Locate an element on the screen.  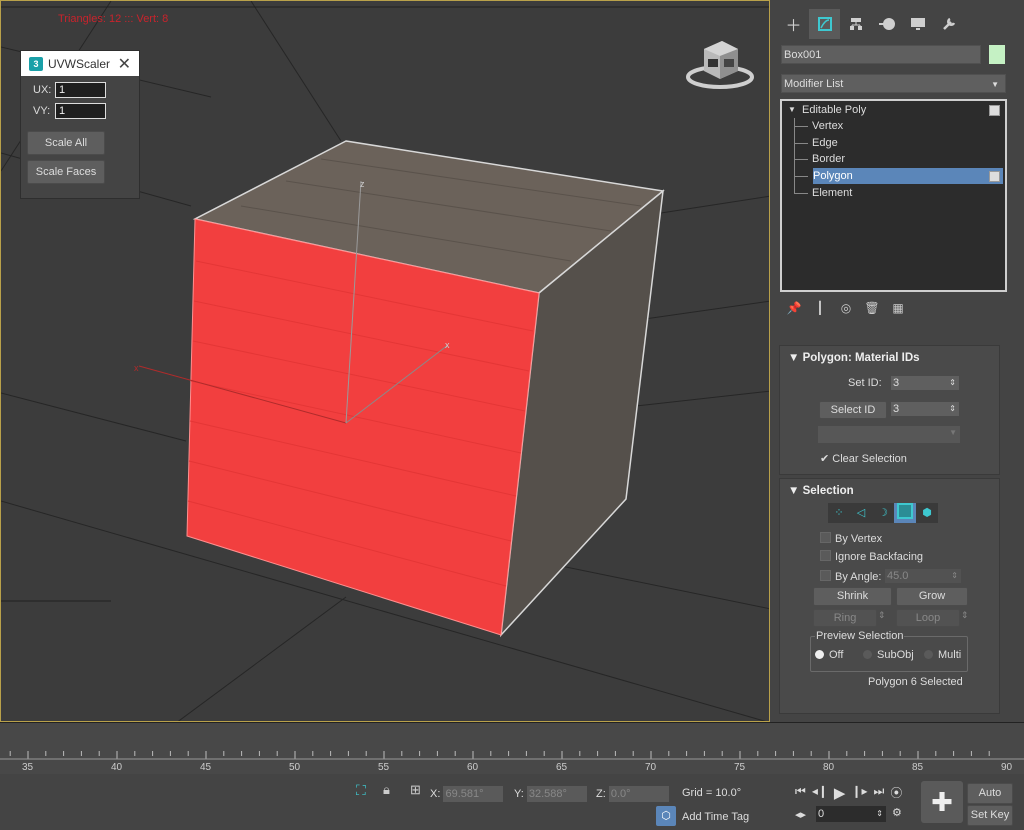
previous-frame-icon: ◂❙ is located at coordinates (820, 793).